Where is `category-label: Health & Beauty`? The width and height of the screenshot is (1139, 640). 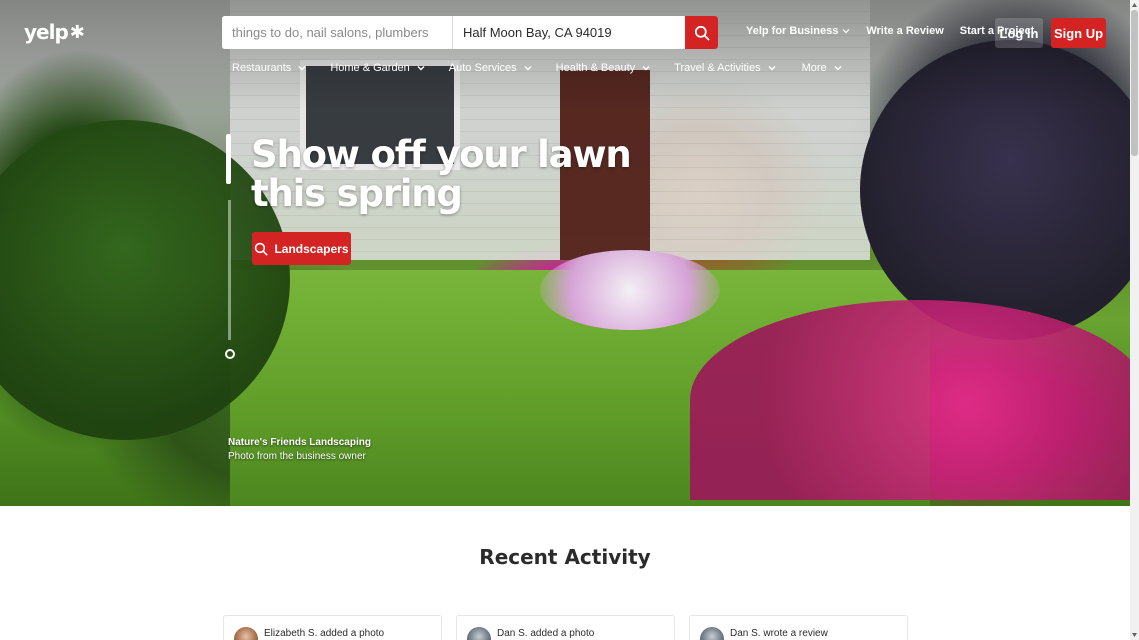
category-label: Health & Beauty is located at coordinates (595, 68).